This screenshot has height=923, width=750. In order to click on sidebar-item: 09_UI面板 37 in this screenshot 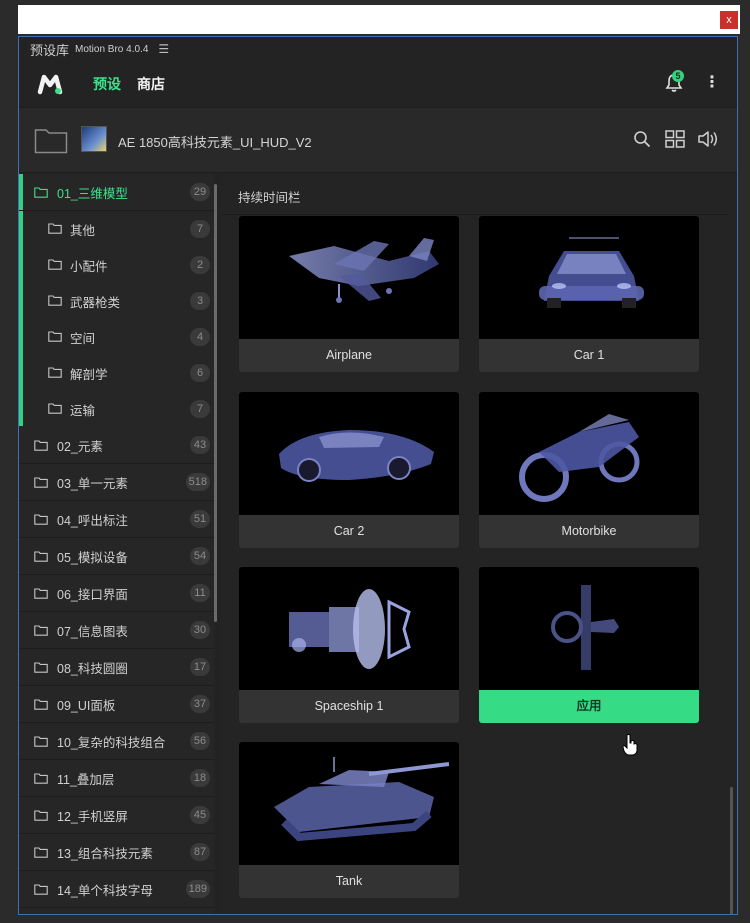, I will do `click(116, 704)`.